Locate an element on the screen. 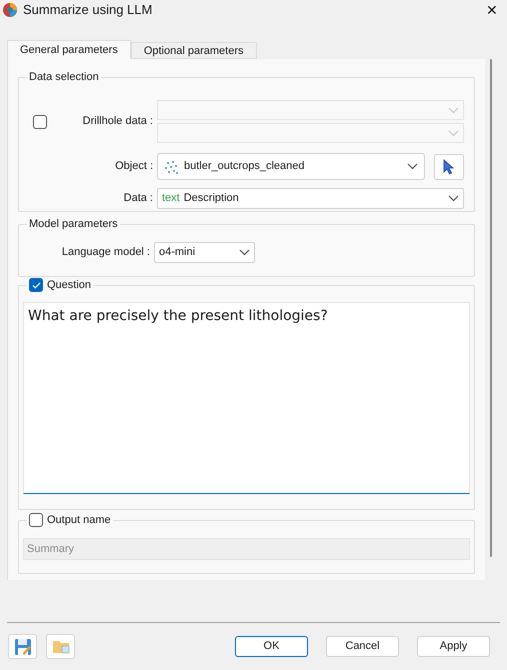 This screenshot has width=507, height=670. dialog-button: Cancel is located at coordinates (362, 646).